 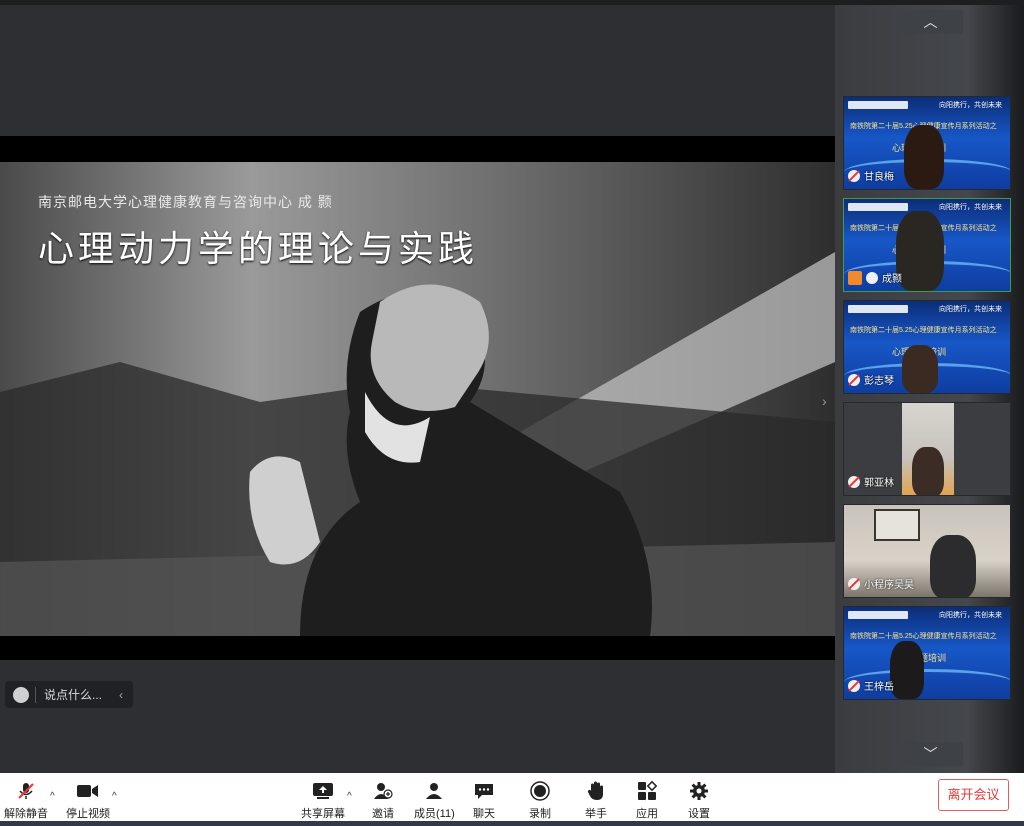 What do you see at coordinates (930, 754) in the screenshot?
I see `scroll-down-button: ﹀` at bounding box center [930, 754].